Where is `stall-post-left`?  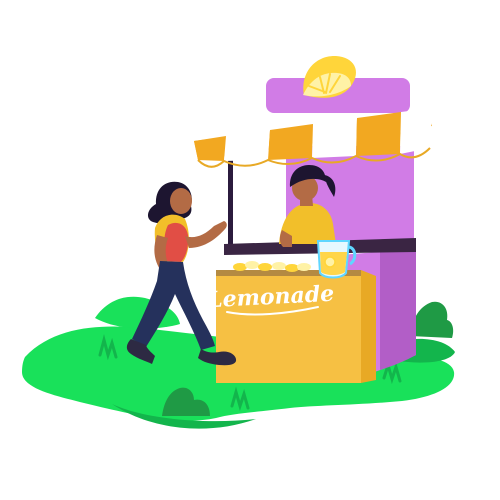
stall-post-left is located at coordinates (230, 203).